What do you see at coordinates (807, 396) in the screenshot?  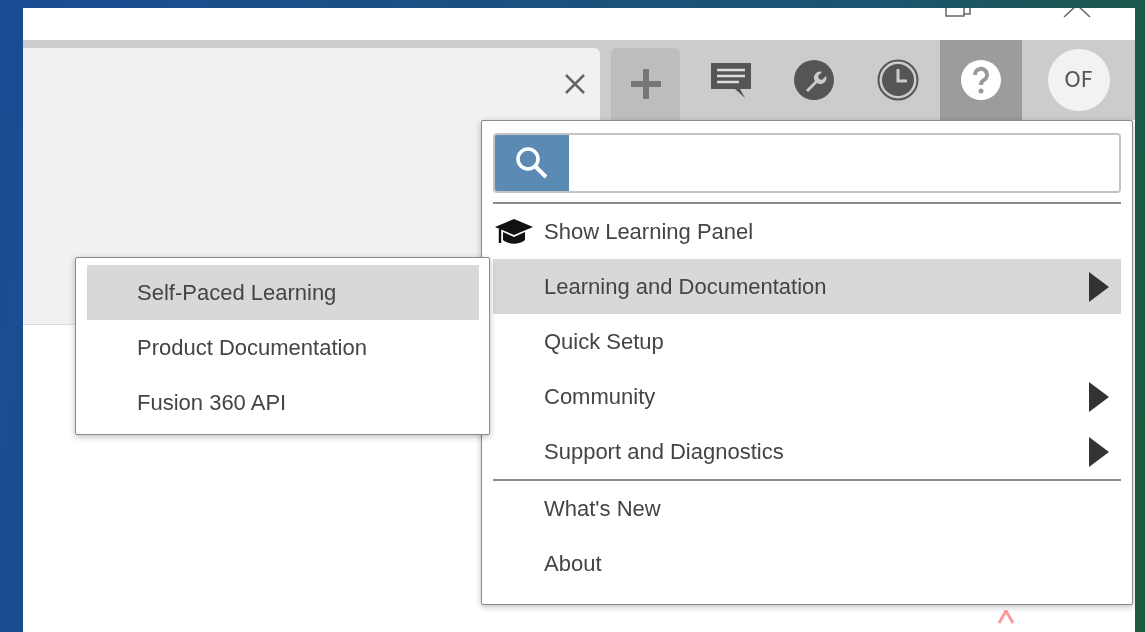 I see `menu-item: Community` at bounding box center [807, 396].